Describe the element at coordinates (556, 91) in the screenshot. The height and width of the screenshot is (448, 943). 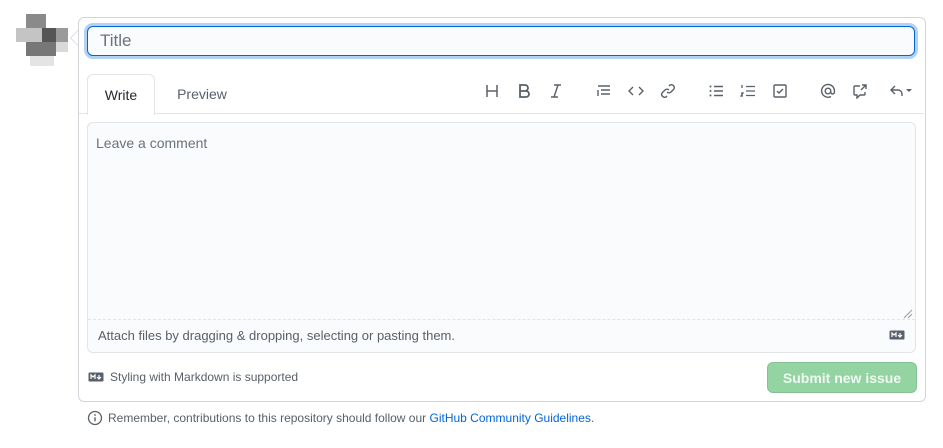
I see `italic-icon` at that location.